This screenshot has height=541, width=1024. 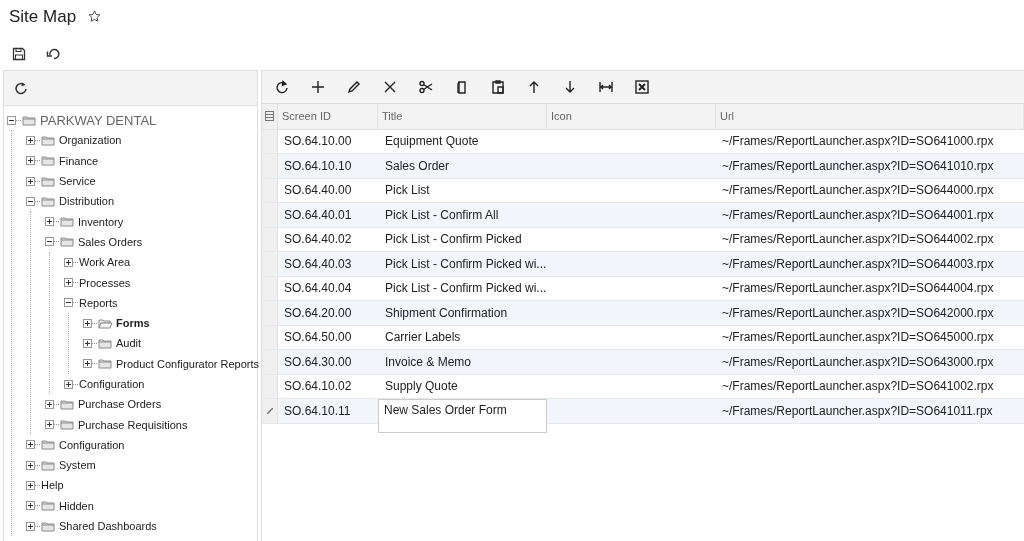 I want to click on column-header: Url, so click(x=870, y=116).